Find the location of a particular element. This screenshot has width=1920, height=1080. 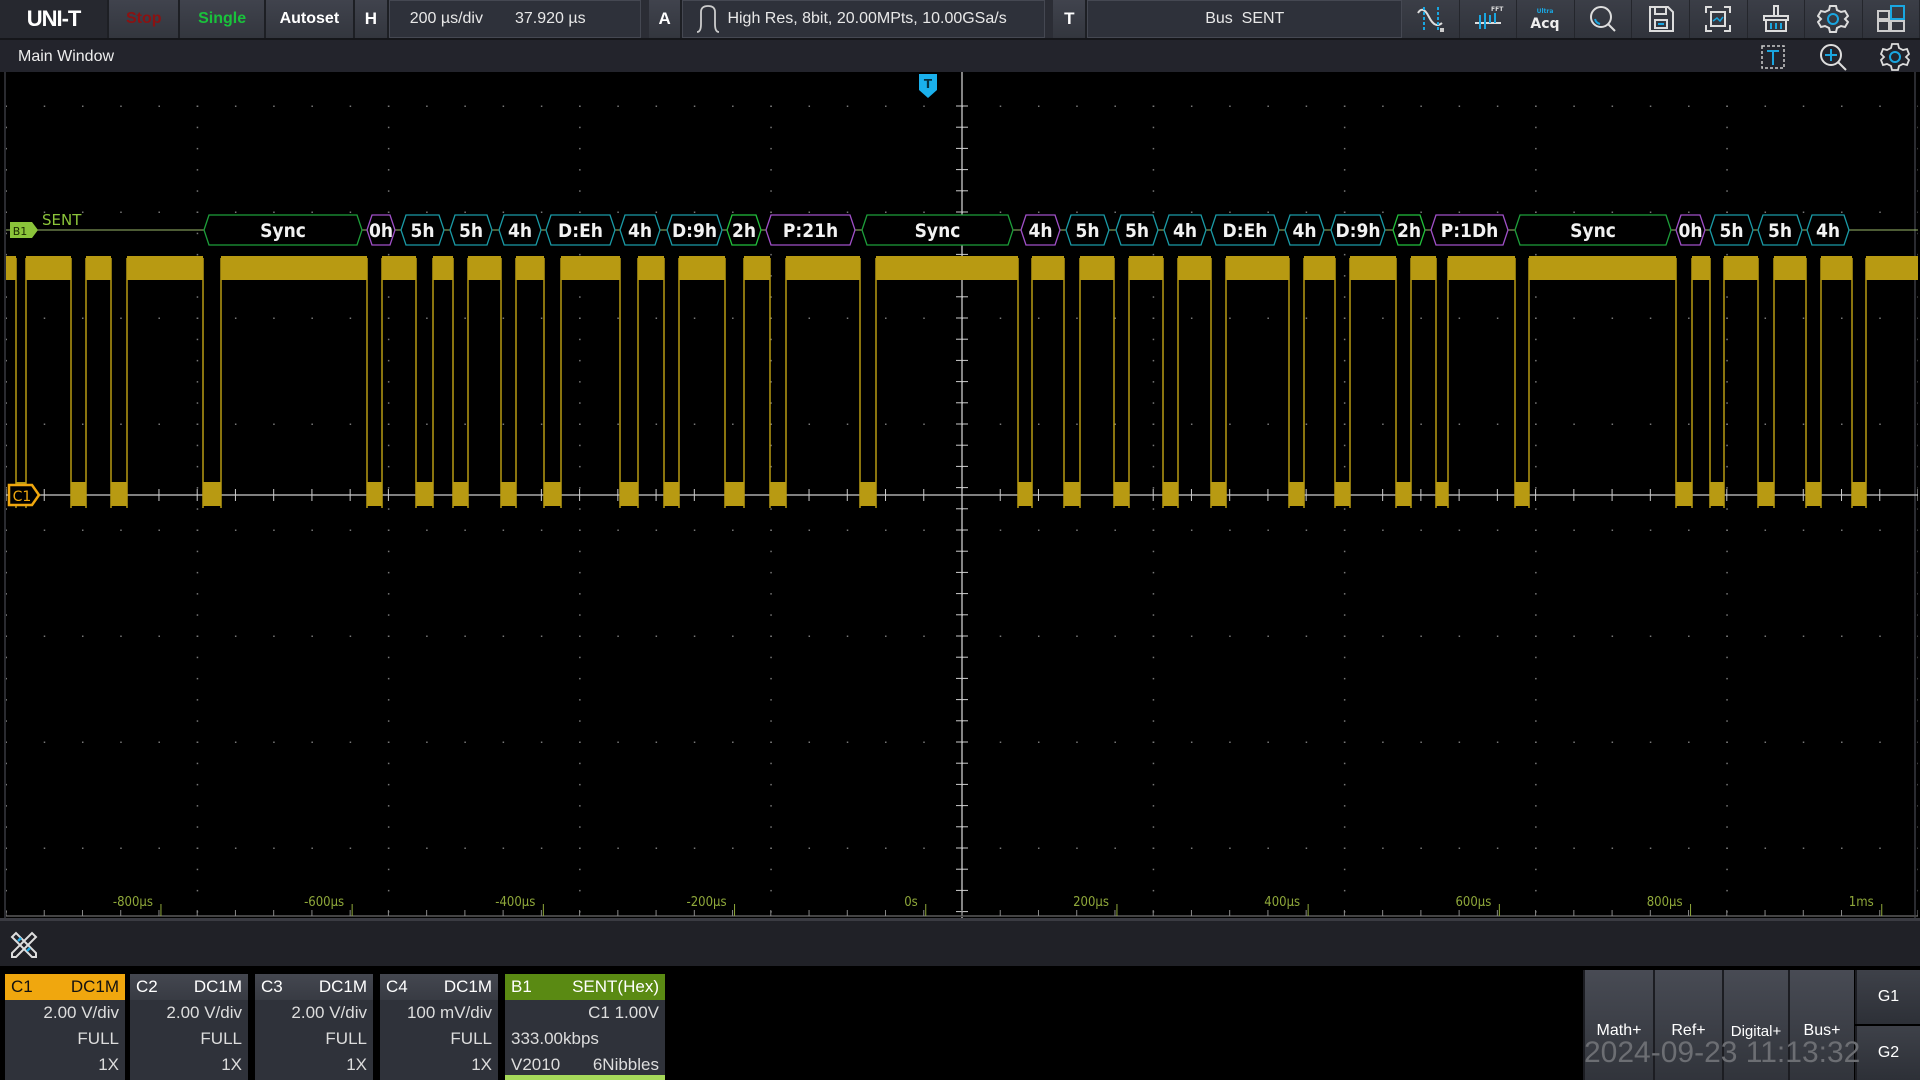

channel-c3-panel: C3 DC1M 2.00 V/div FULL 1X is located at coordinates (314, 1027).